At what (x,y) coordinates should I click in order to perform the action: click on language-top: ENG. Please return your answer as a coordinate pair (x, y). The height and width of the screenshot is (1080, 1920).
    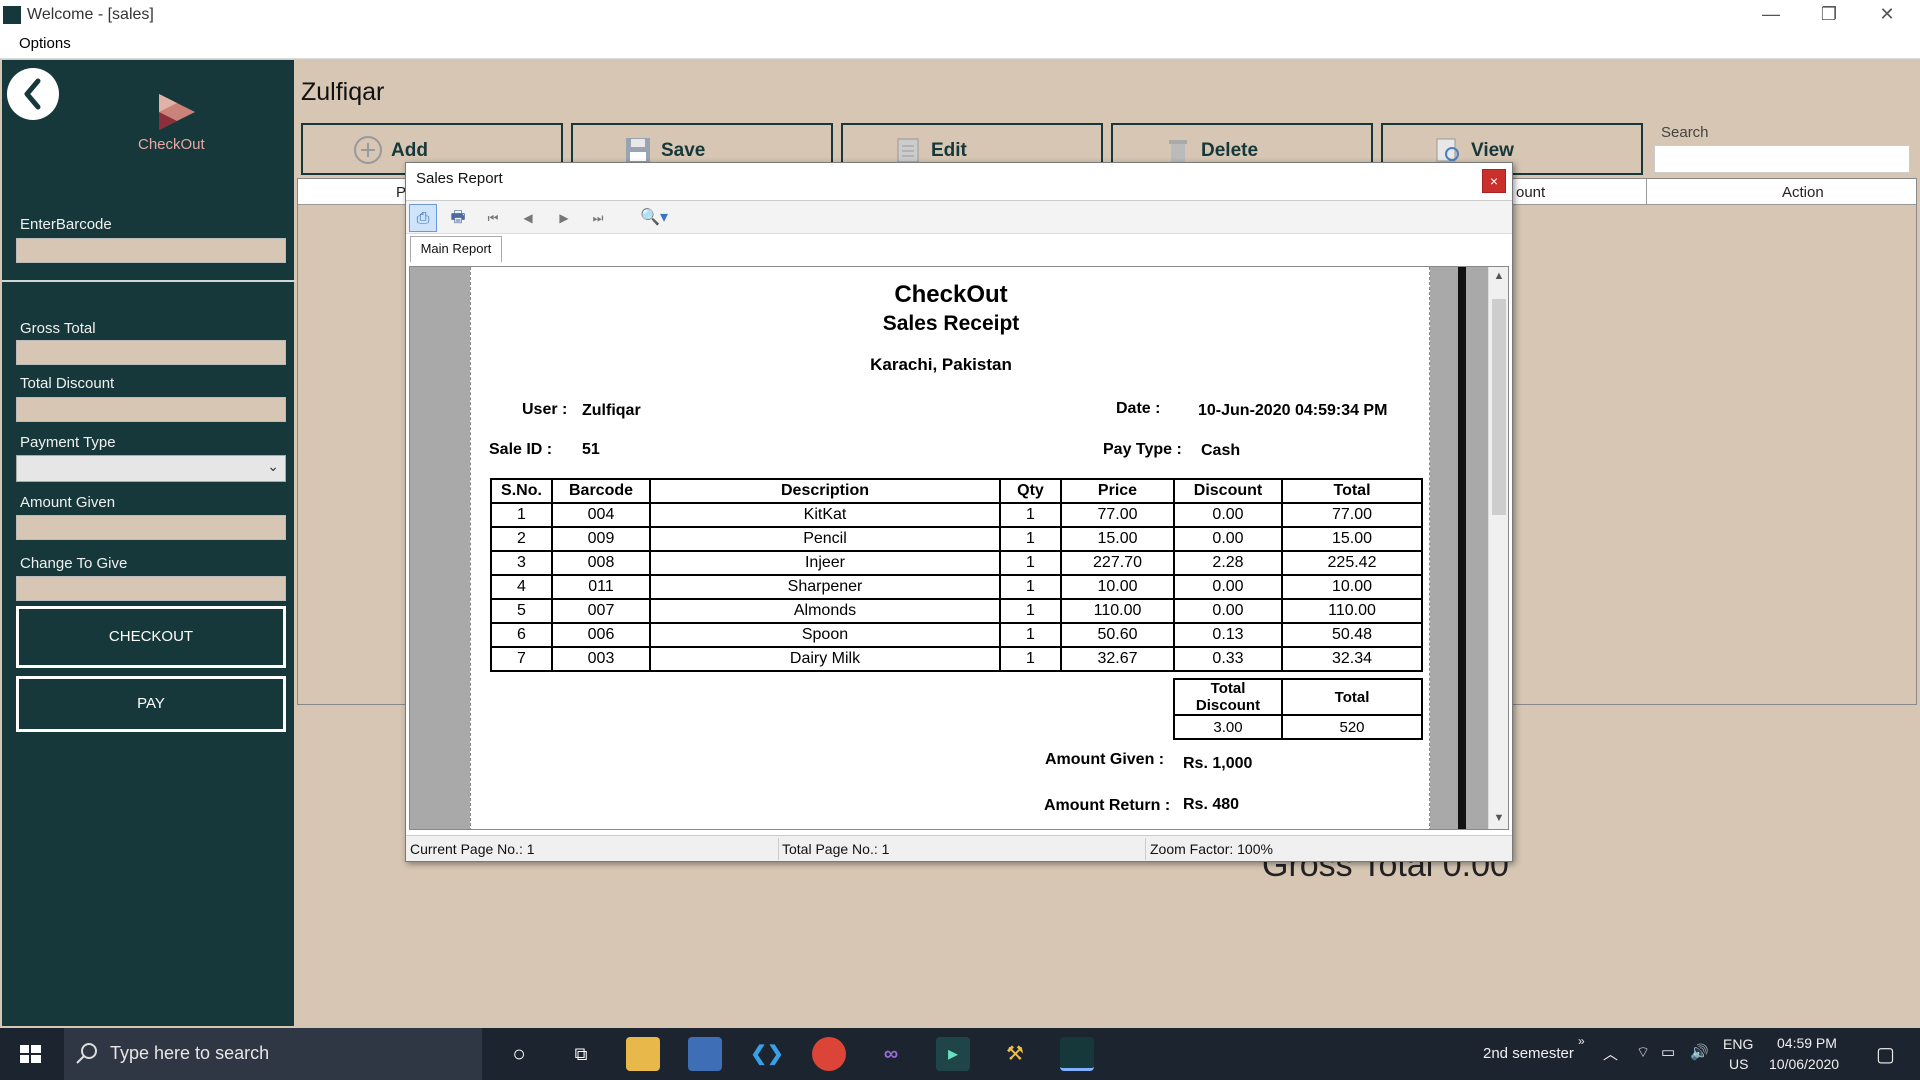
    Looking at the image, I should click on (1738, 1044).